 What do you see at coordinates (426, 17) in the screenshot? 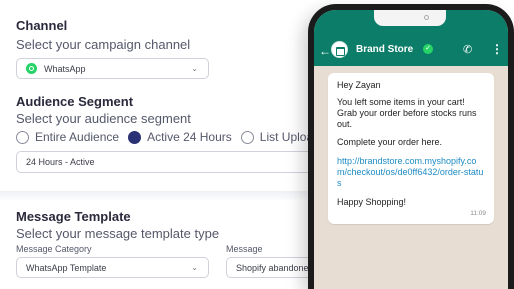
I see `camera-icon` at bounding box center [426, 17].